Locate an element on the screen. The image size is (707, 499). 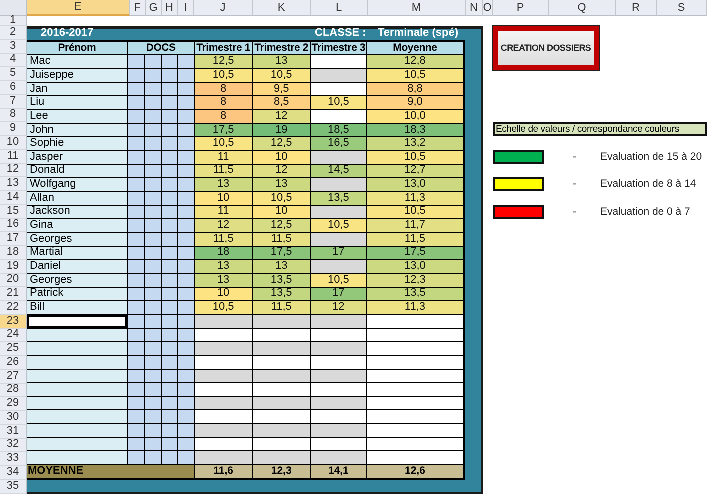
column-header: P is located at coordinates (521, 8).